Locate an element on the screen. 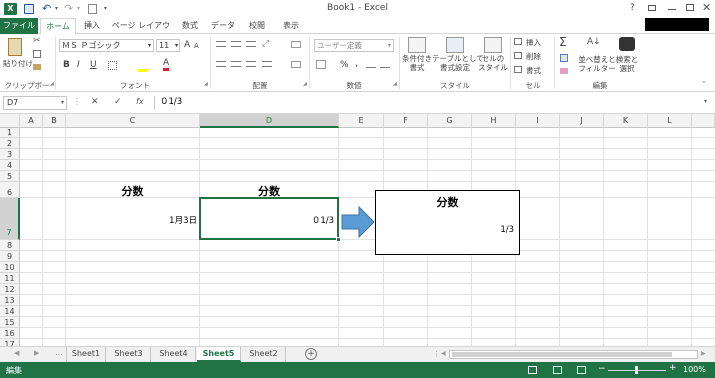 This screenshot has width=715, height=378. row-header-3: 3 is located at coordinates (10, 154).